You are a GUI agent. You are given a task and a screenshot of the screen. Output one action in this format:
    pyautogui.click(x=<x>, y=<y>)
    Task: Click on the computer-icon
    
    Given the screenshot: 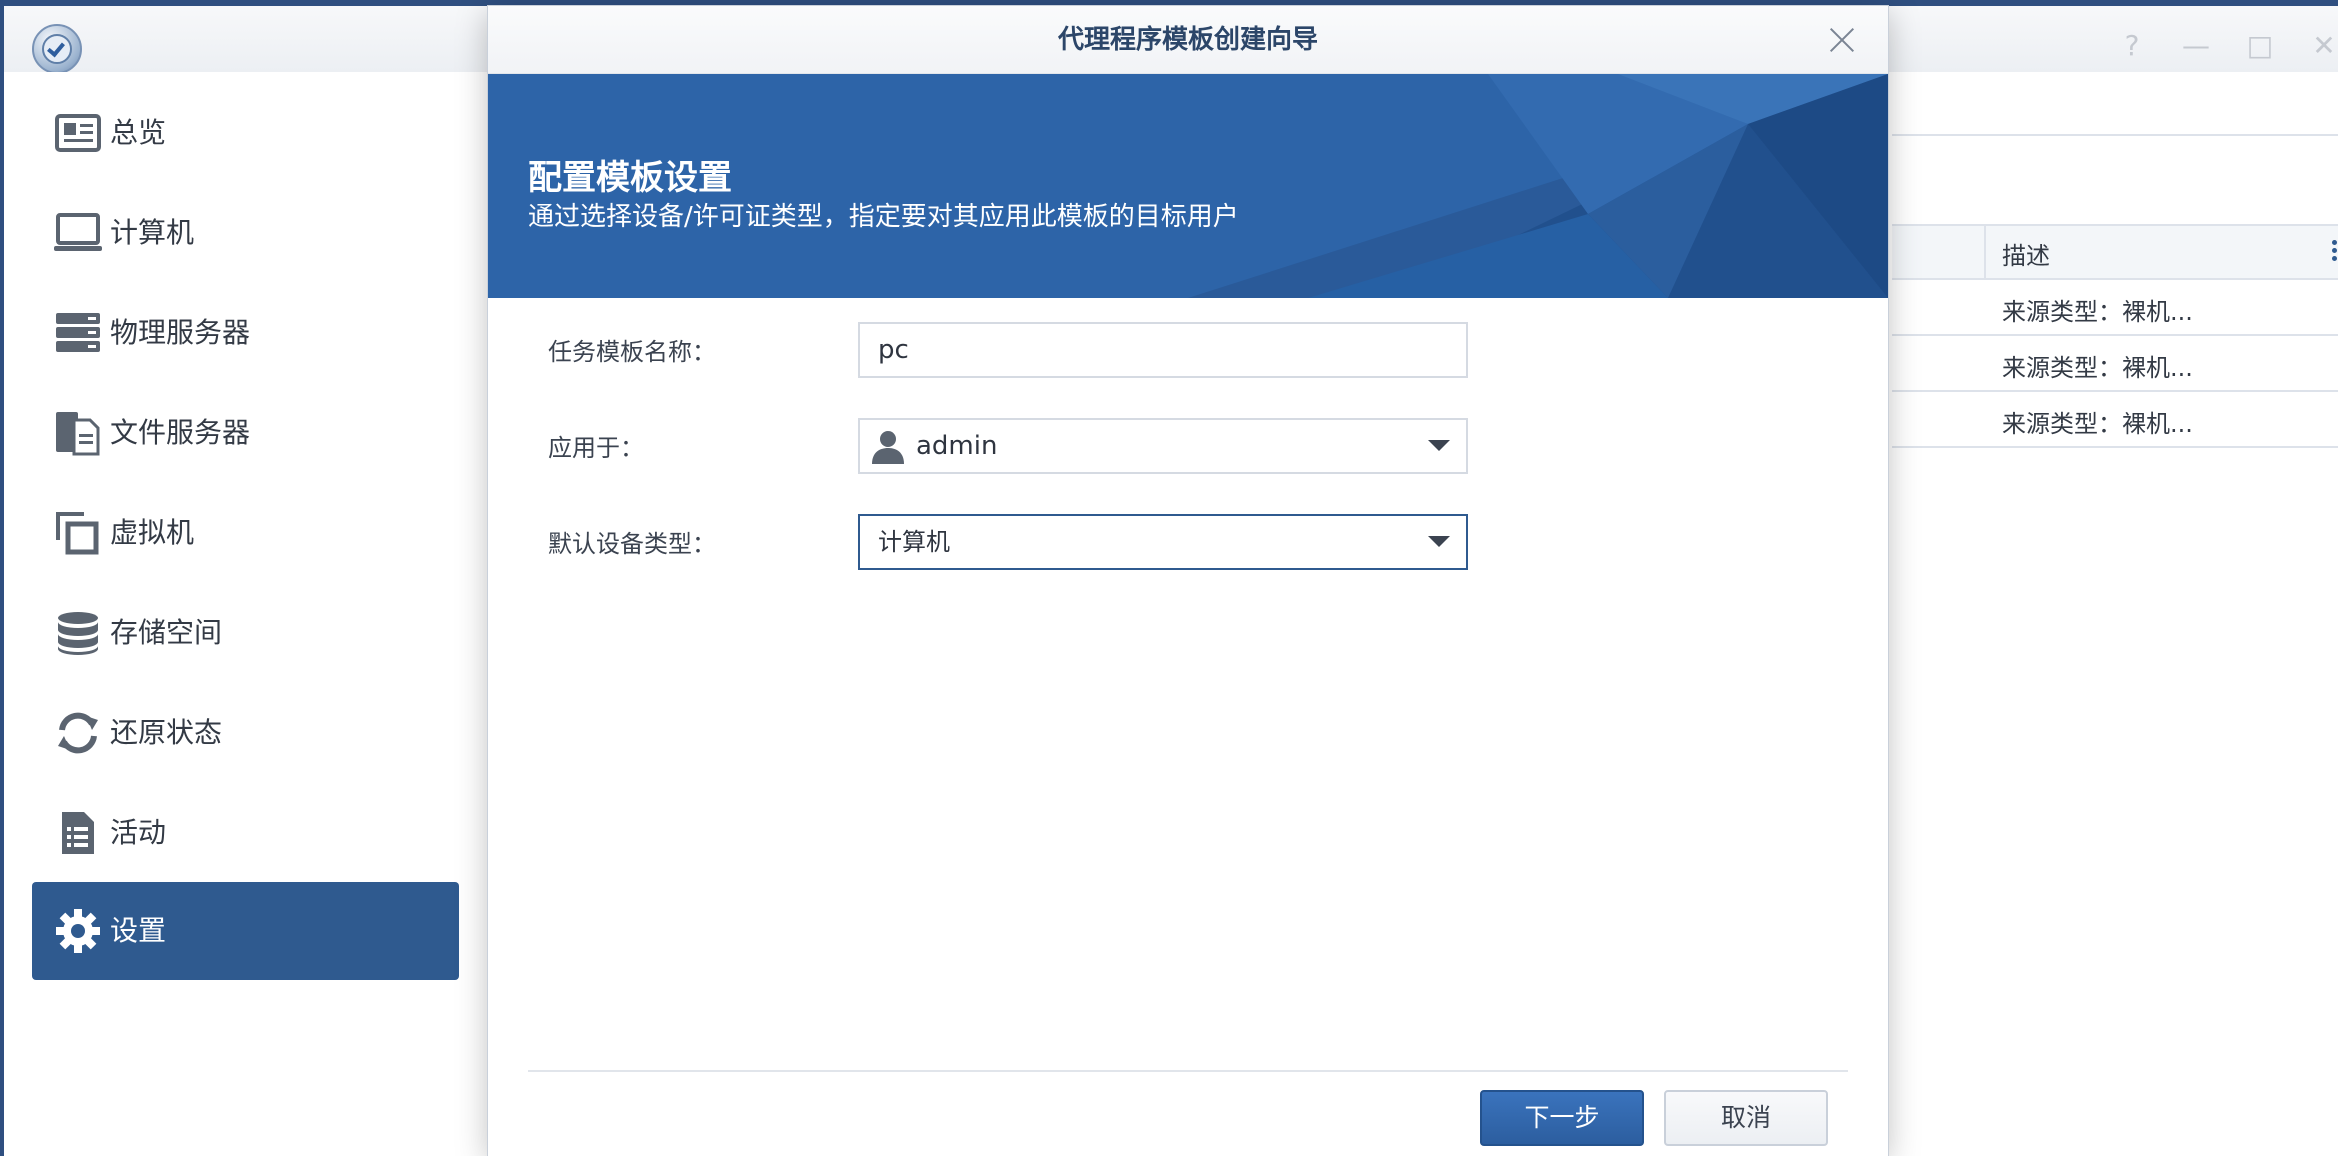 What is the action you would take?
    pyautogui.click(x=78, y=232)
    